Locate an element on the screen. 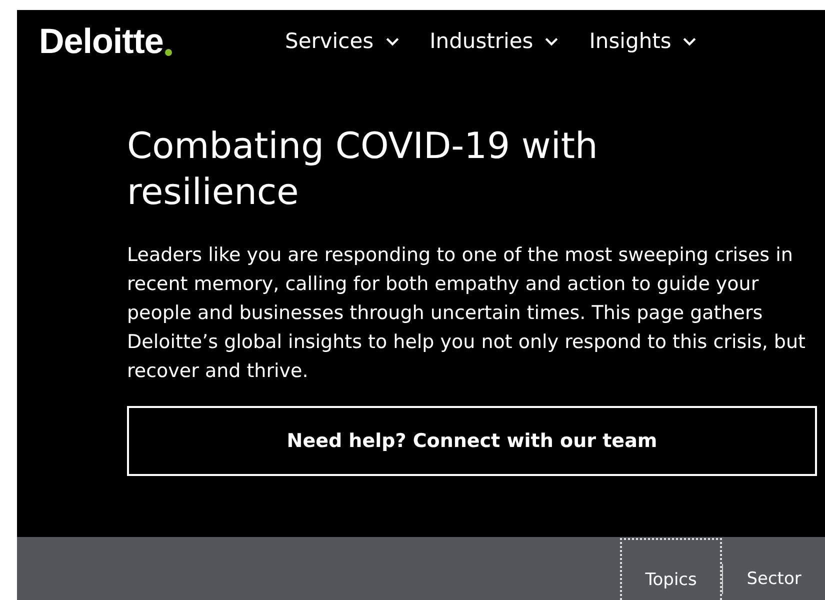 Image resolution: width=825 pixels, height=600 pixels. logo: Deloitte is located at coordinates (101, 41).